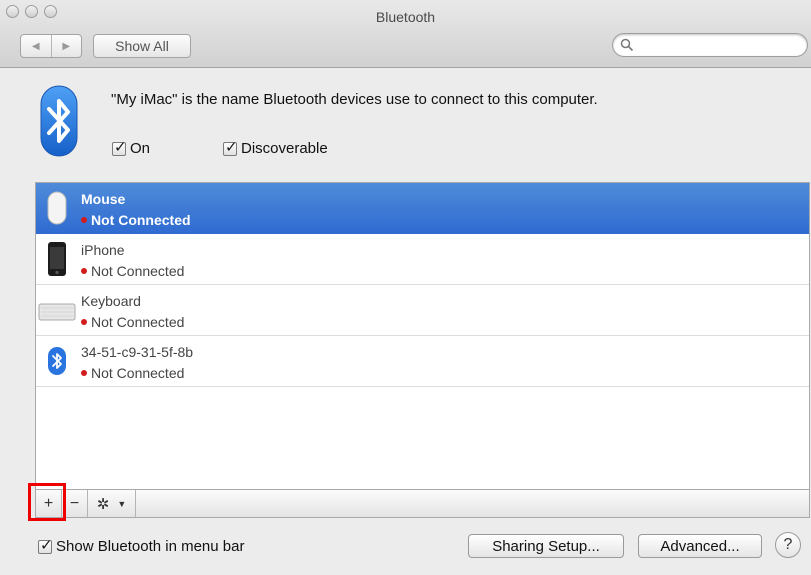 This screenshot has width=811, height=575. What do you see at coordinates (103, 250) in the screenshot?
I see `device-name: iPhone` at bounding box center [103, 250].